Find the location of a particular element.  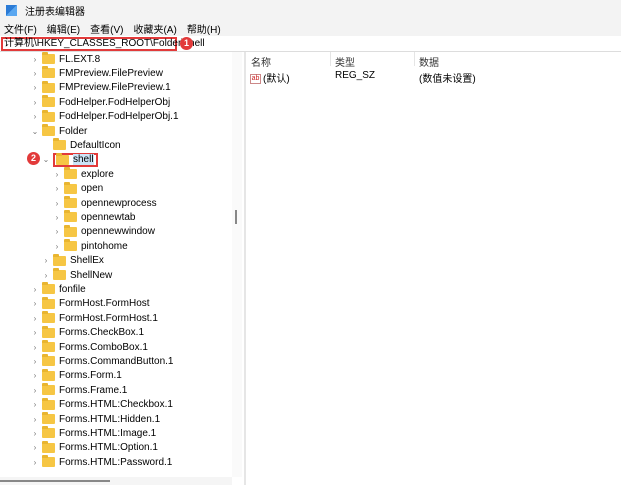

tree-item: › opennewwindow is located at coordinates (104, 231).